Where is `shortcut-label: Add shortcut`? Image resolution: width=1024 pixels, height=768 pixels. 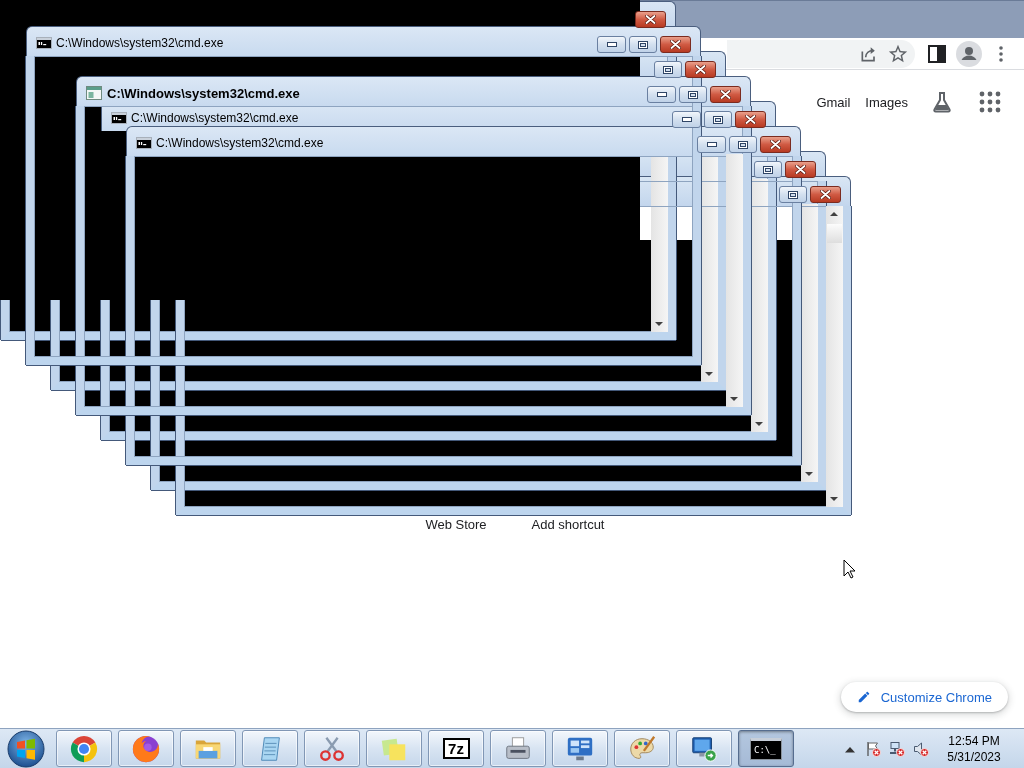
shortcut-label: Add shortcut is located at coordinates (568, 524).